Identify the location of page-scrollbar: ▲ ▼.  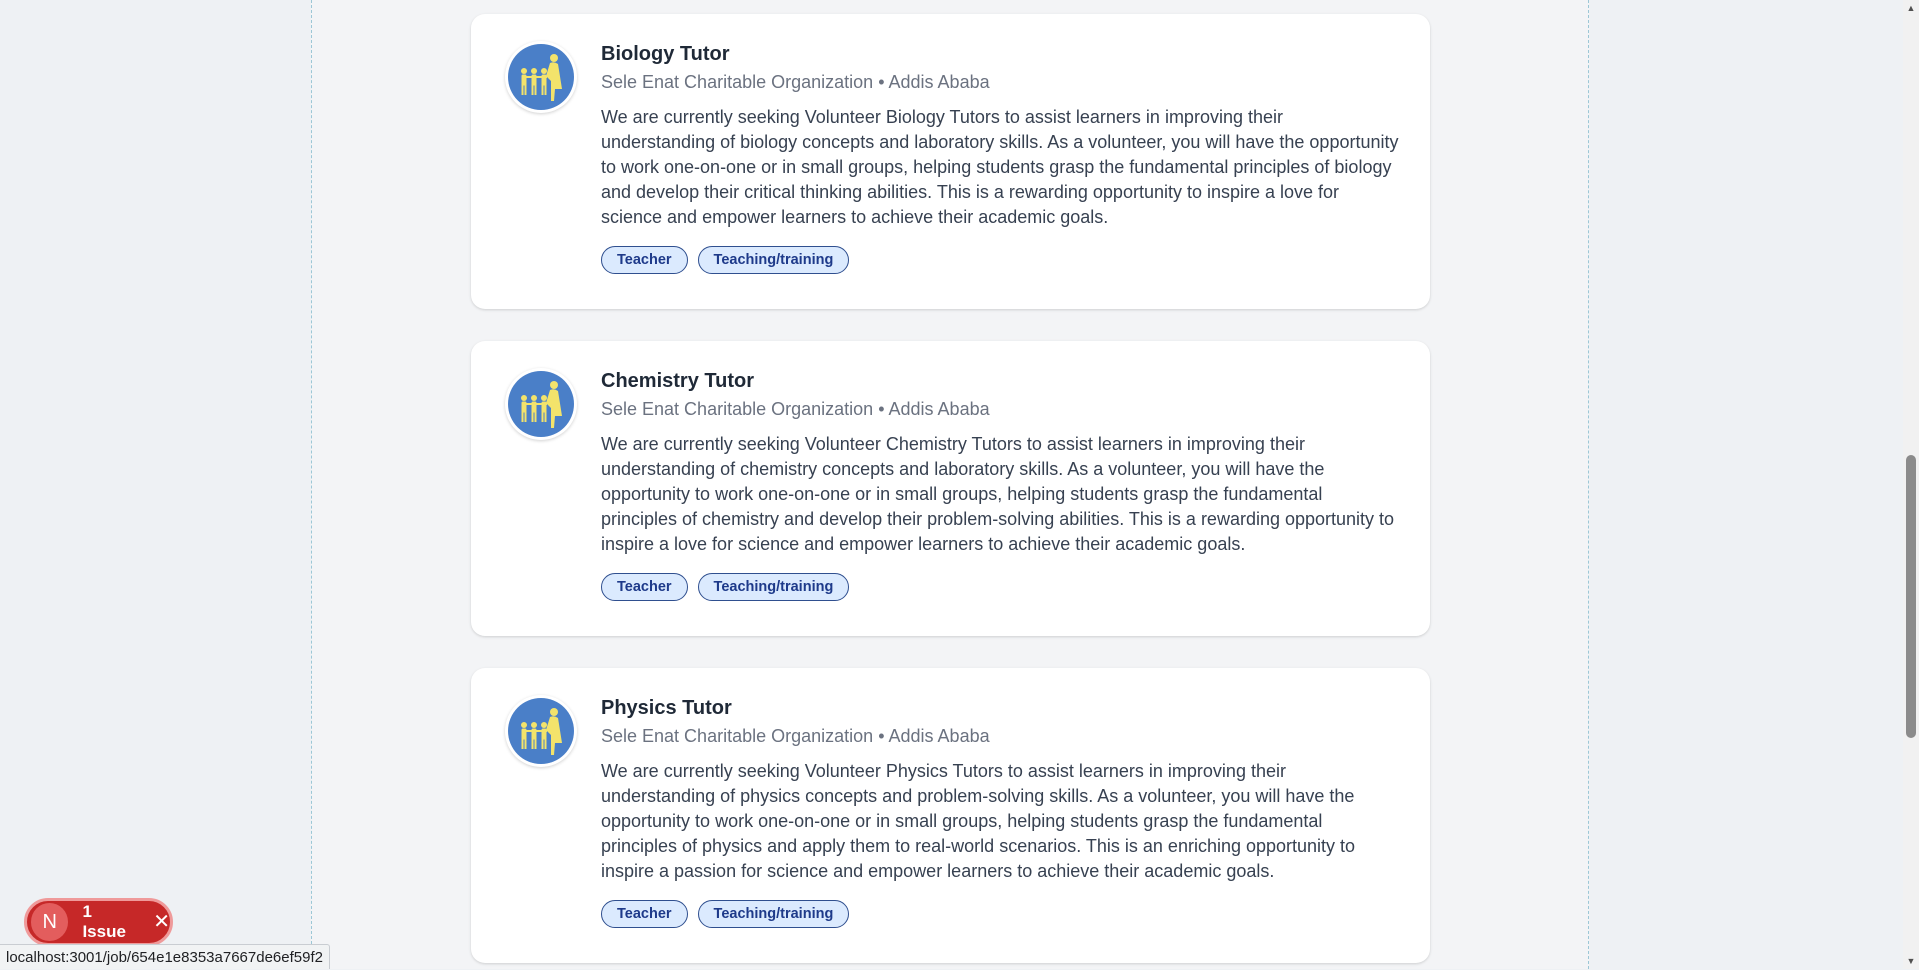
(1911, 484).